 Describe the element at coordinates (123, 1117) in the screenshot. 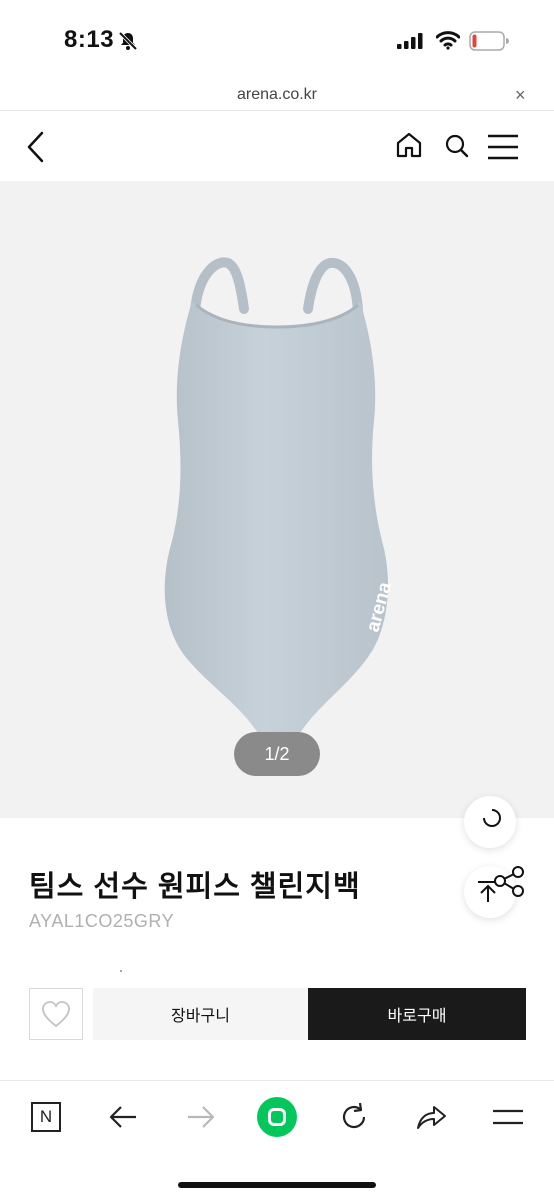

I see `back-arrow-icon` at that location.